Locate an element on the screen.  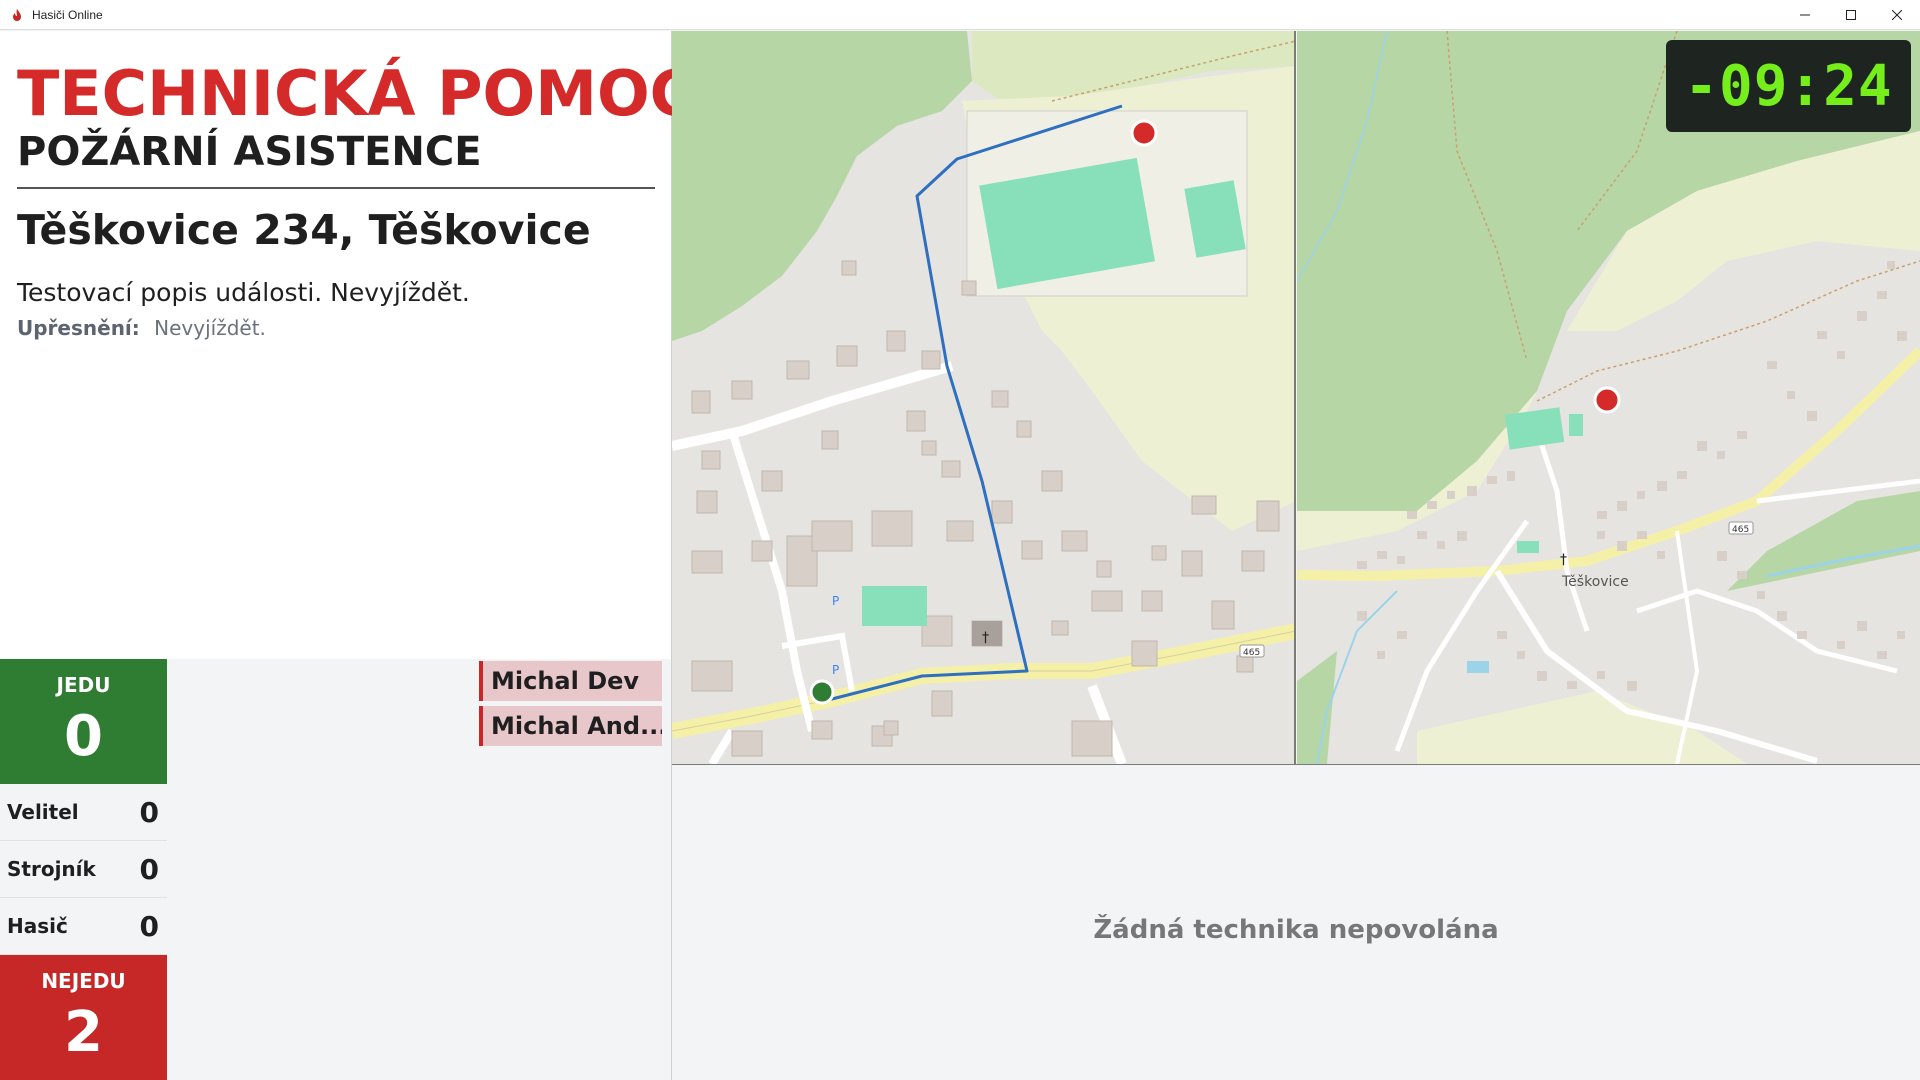
countdown-timer: -09:24 is located at coordinates (1788, 86).